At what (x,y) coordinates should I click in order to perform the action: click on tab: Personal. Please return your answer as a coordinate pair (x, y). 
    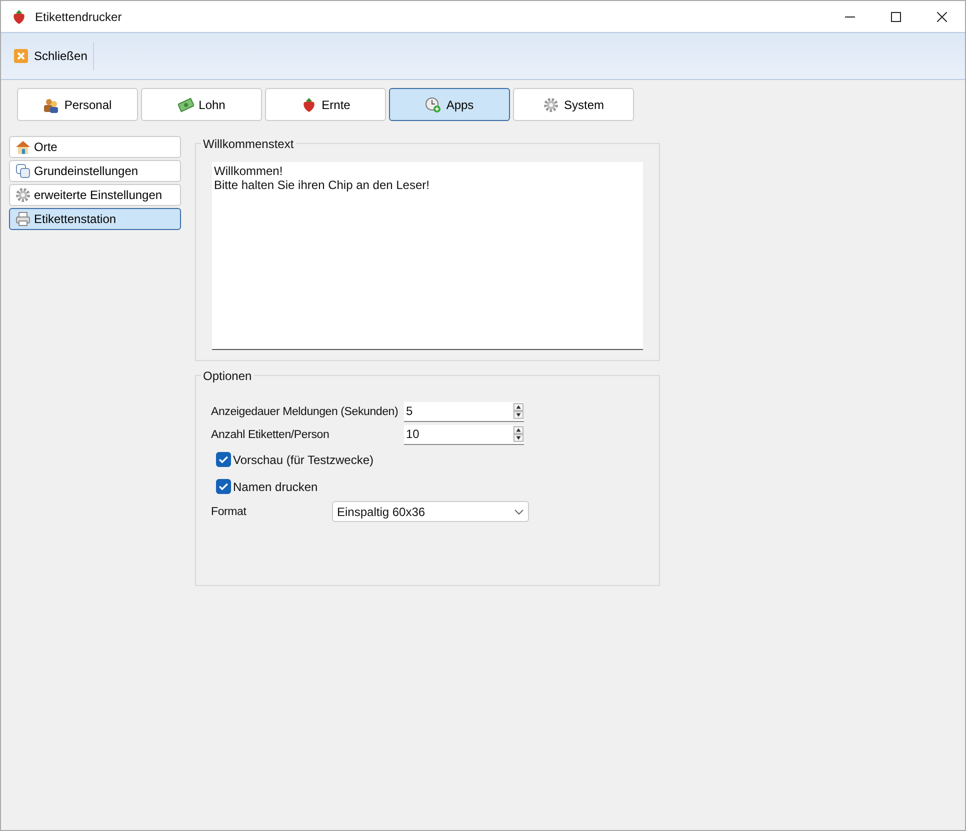
    Looking at the image, I should click on (77, 104).